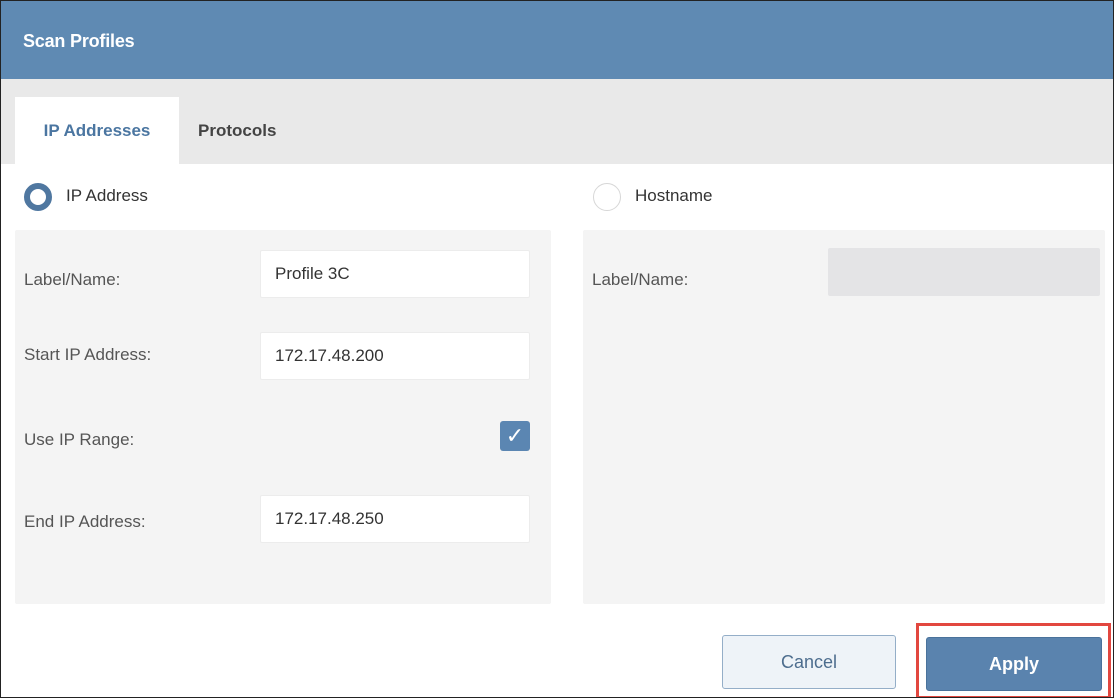 The width and height of the screenshot is (1114, 698). What do you see at coordinates (237, 130) in the screenshot?
I see `tab-protocols: Protocols` at bounding box center [237, 130].